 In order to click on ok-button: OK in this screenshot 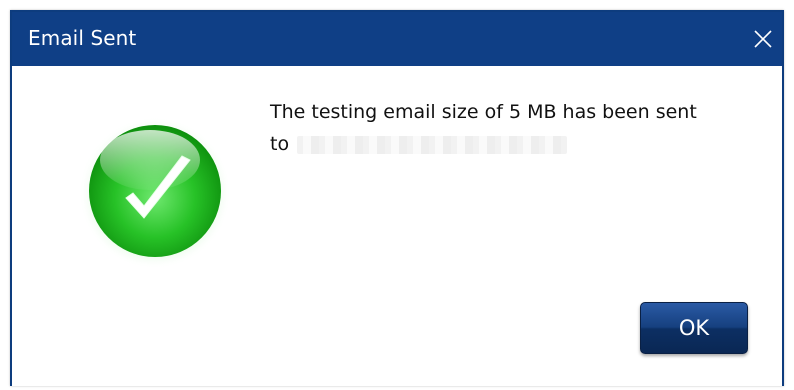, I will do `click(694, 328)`.